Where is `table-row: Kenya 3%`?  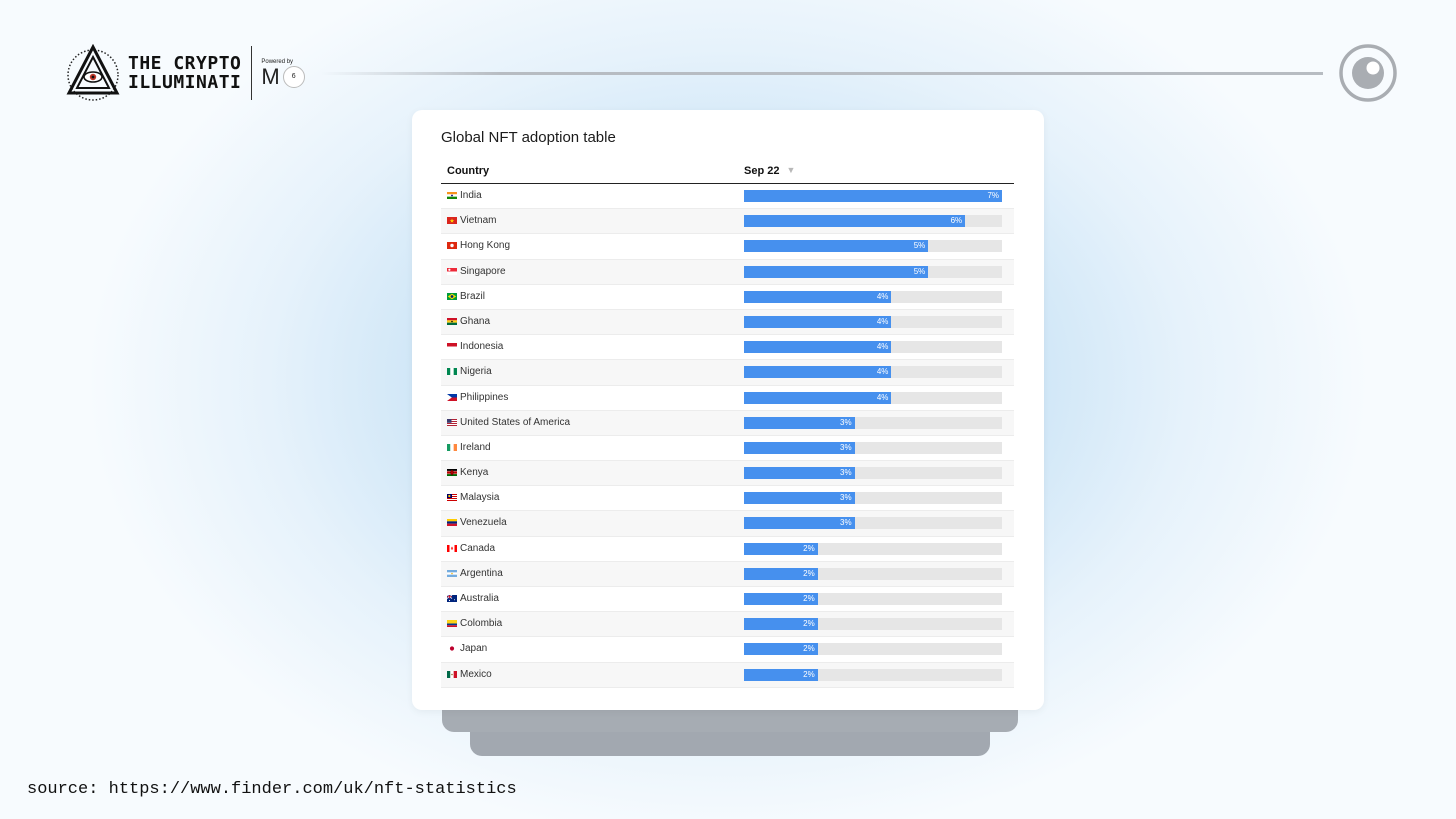 table-row: Kenya 3% is located at coordinates (727, 474).